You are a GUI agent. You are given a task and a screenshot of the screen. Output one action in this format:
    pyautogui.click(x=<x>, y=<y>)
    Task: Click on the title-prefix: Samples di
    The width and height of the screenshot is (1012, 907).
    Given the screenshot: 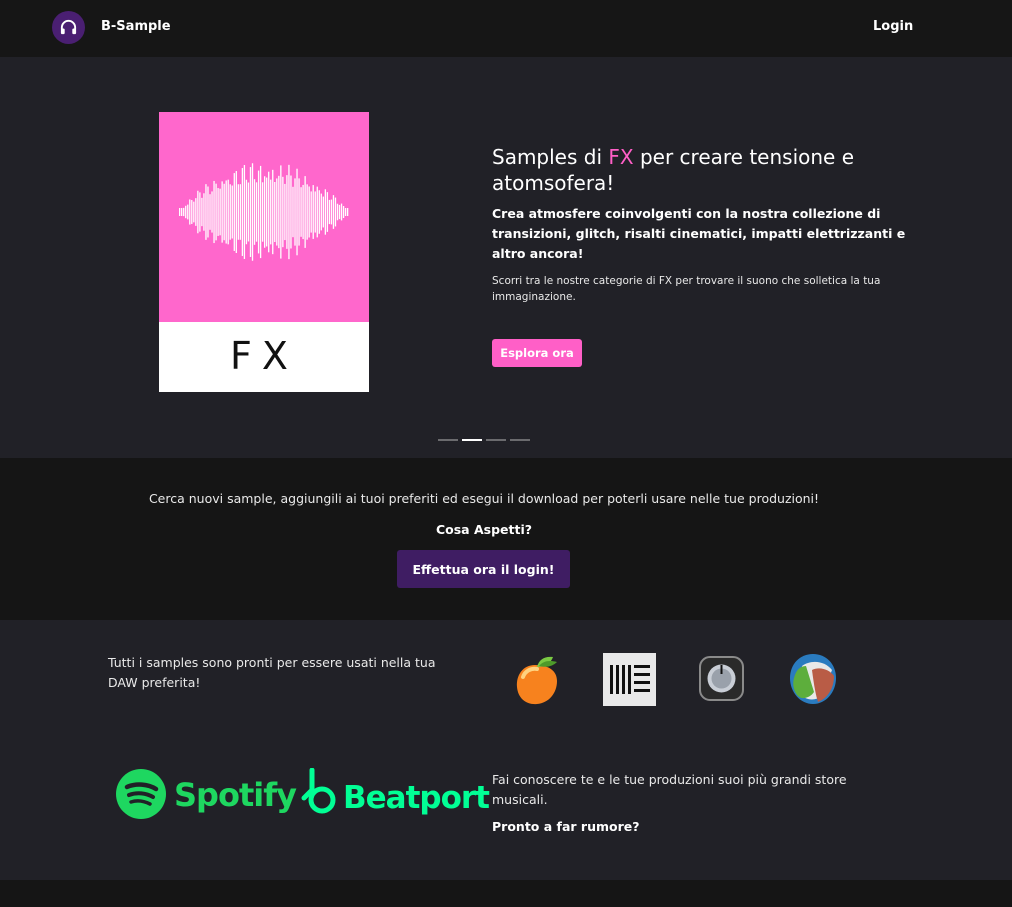 What is the action you would take?
    pyautogui.click(x=550, y=157)
    